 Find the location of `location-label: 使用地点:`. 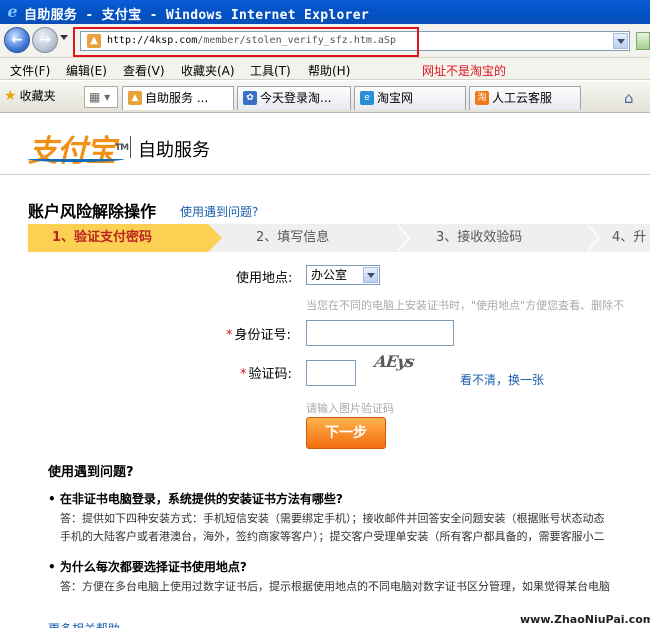

location-label: 使用地点: is located at coordinates (264, 278).